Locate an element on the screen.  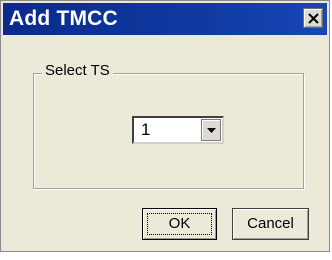
cancel-button: Cancel is located at coordinates (270, 224).